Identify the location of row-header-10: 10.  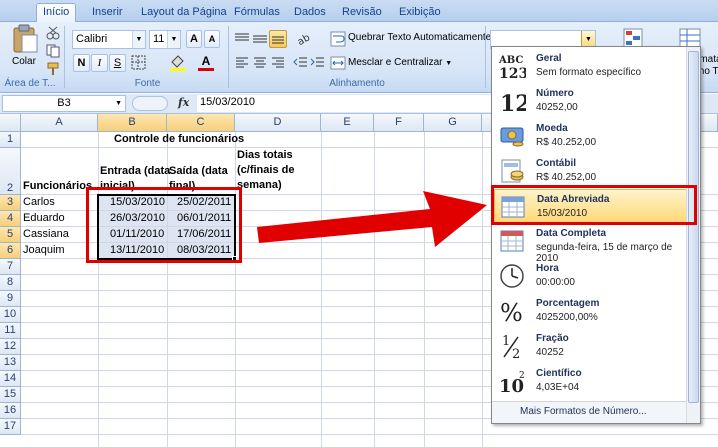
(10, 315).